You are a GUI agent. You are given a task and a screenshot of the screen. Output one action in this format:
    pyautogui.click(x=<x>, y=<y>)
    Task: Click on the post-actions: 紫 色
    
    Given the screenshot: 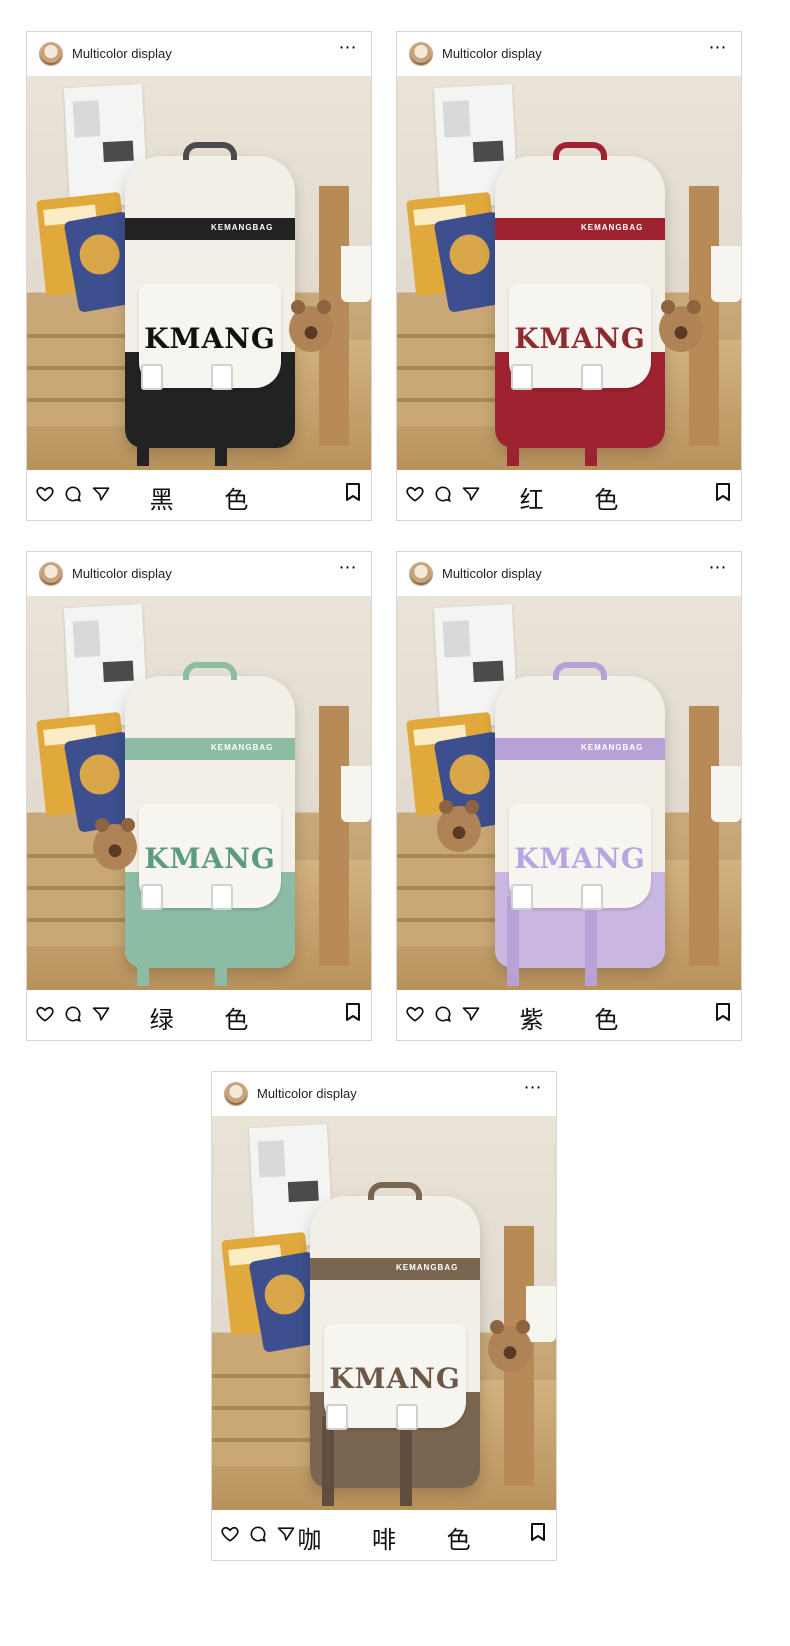 What is the action you would take?
    pyautogui.click(x=569, y=1015)
    